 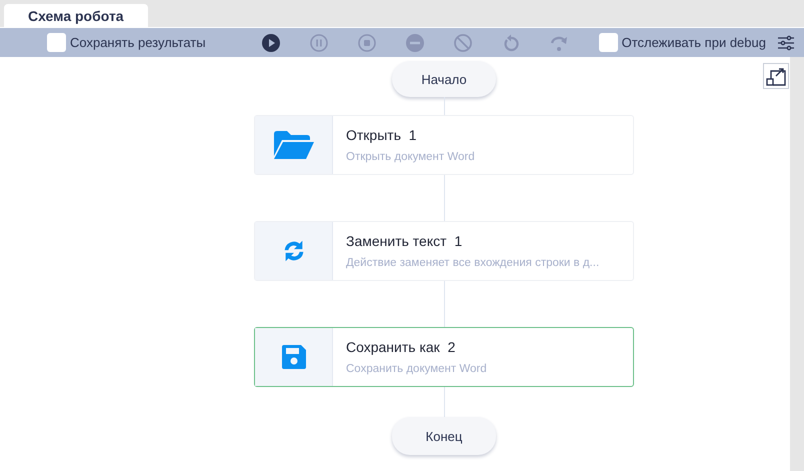 What do you see at coordinates (444, 357) in the screenshot?
I see `action-card: Сохранить как 2 Сохранить документ Word` at bounding box center [444, 357].